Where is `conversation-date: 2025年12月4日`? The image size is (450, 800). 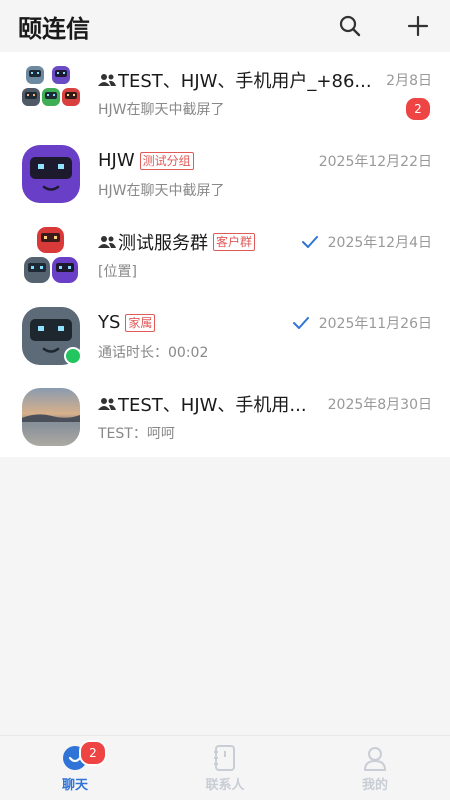
conversation-date: 2025年12月4日 is located at coordinates (379, 242).